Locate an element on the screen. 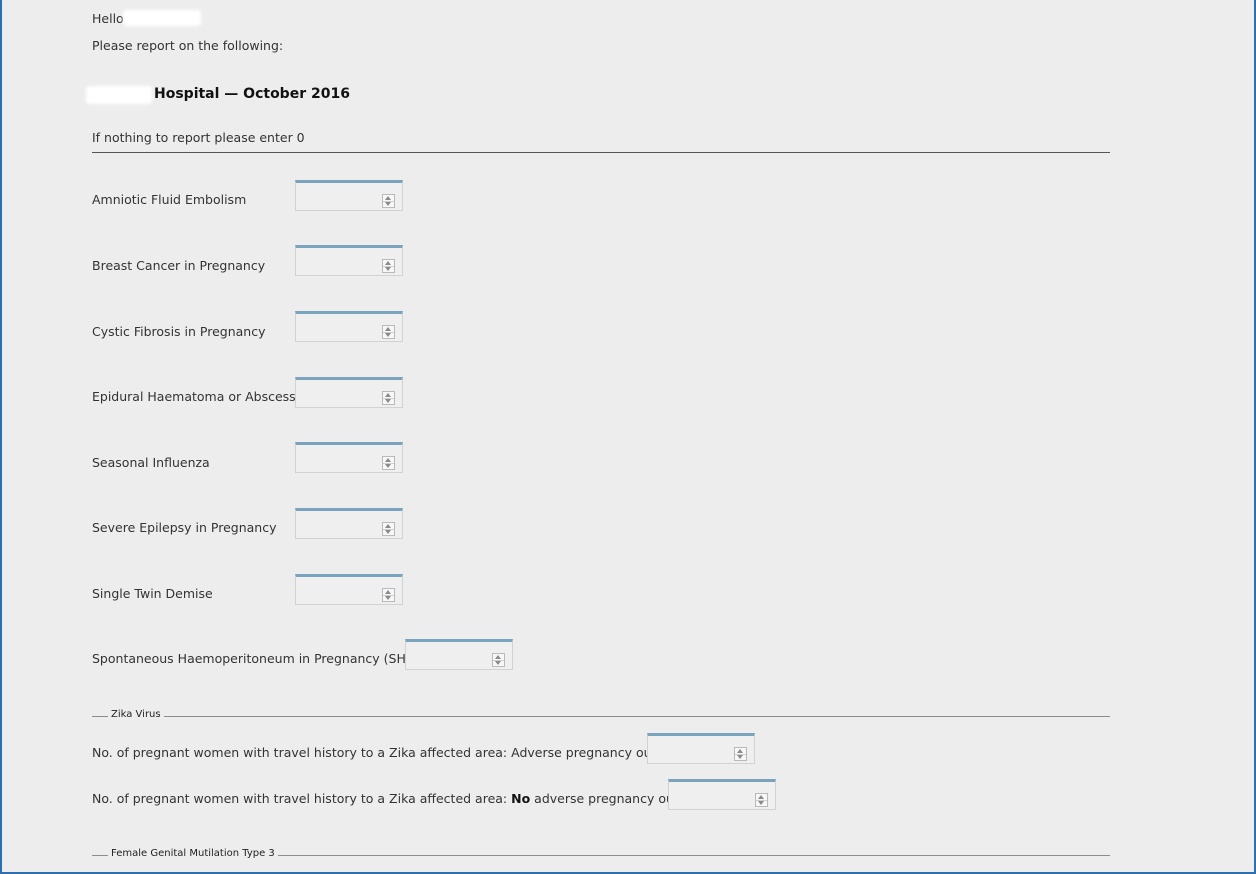  page-title: Hospital — October 2016 is located at coordinates (252, 94).